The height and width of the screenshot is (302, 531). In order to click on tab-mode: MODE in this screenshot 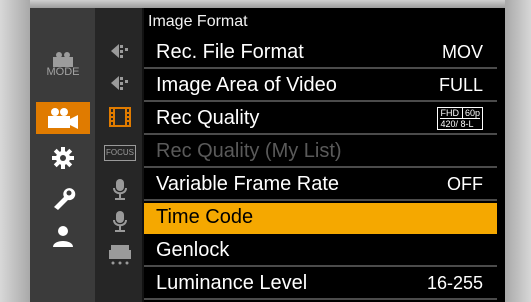, I will do `click(63, 64)`.